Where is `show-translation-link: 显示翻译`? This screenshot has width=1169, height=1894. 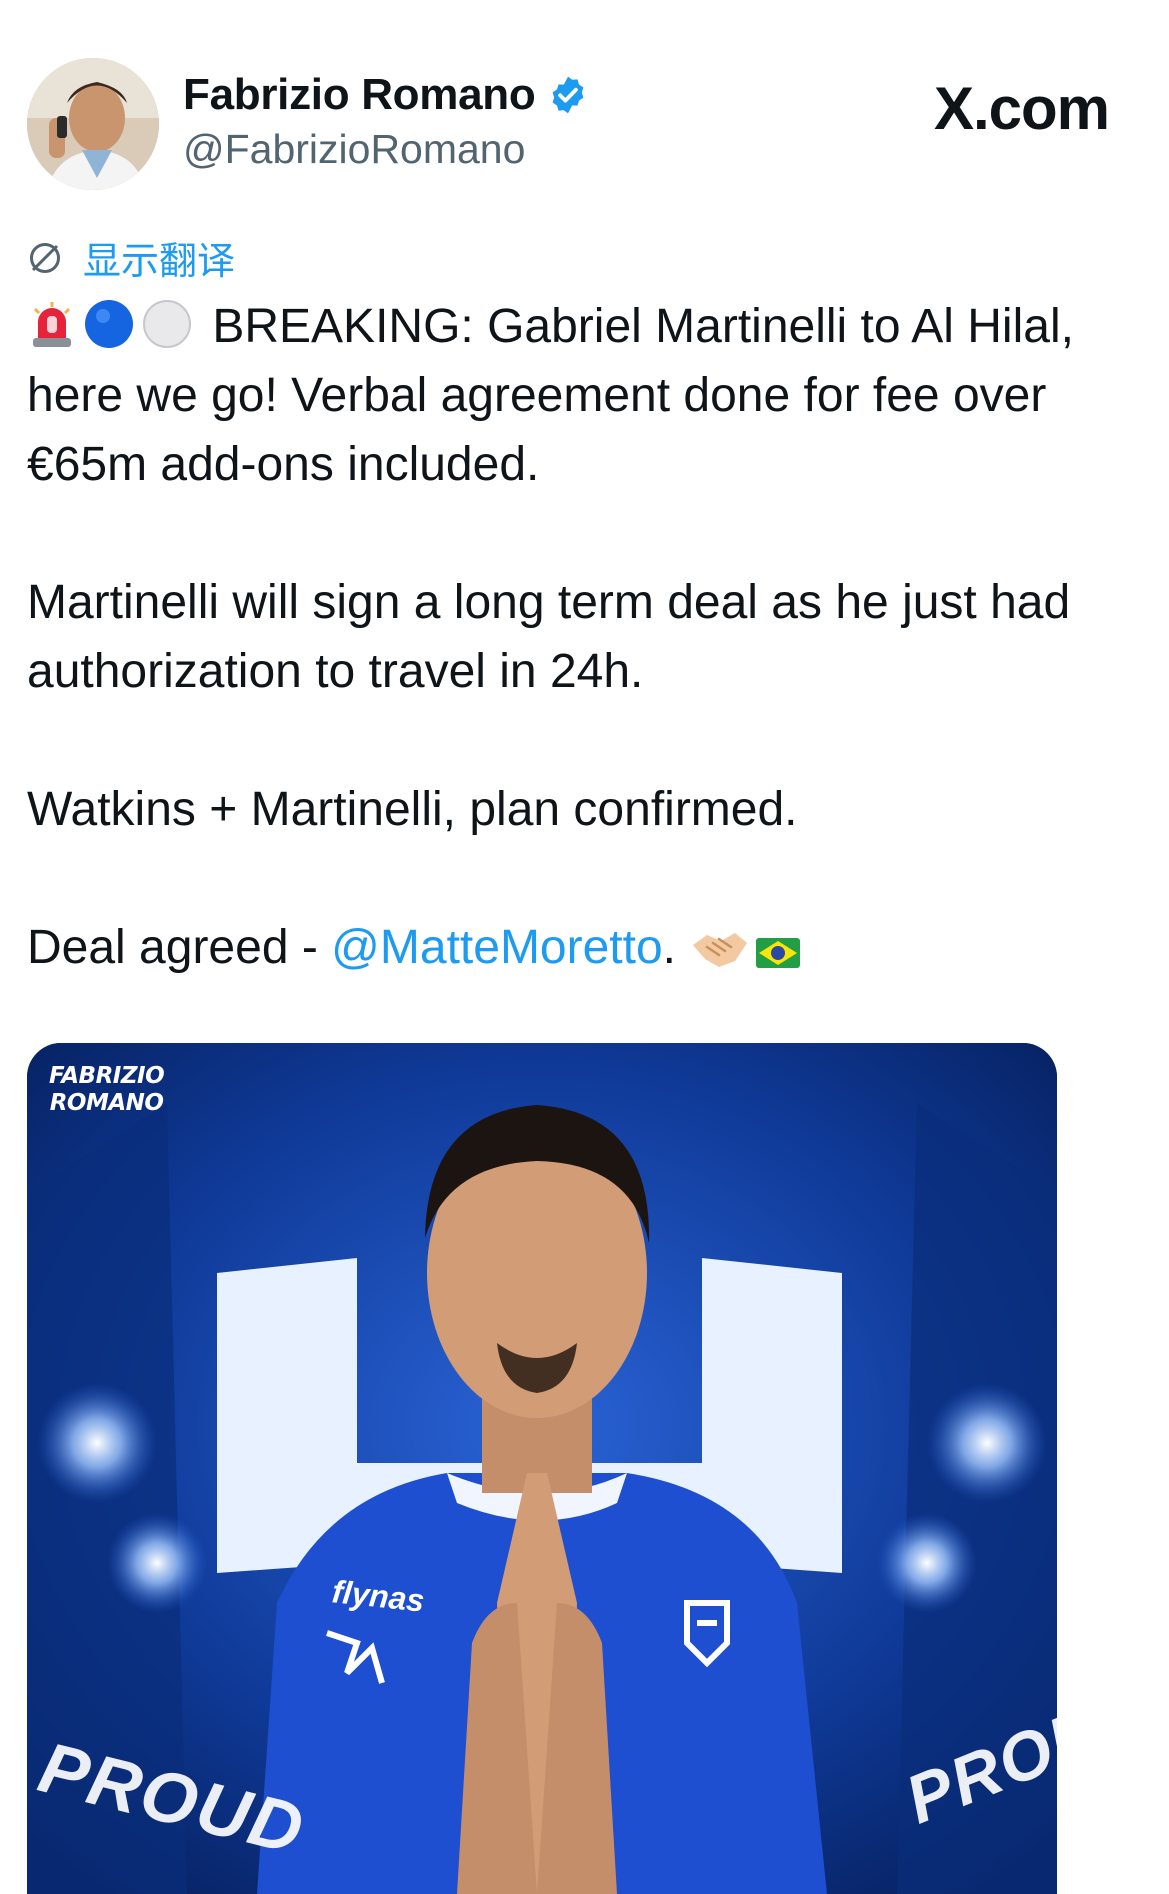 show-translation-link: 显示翻译 is located at coordinates (131, 257).